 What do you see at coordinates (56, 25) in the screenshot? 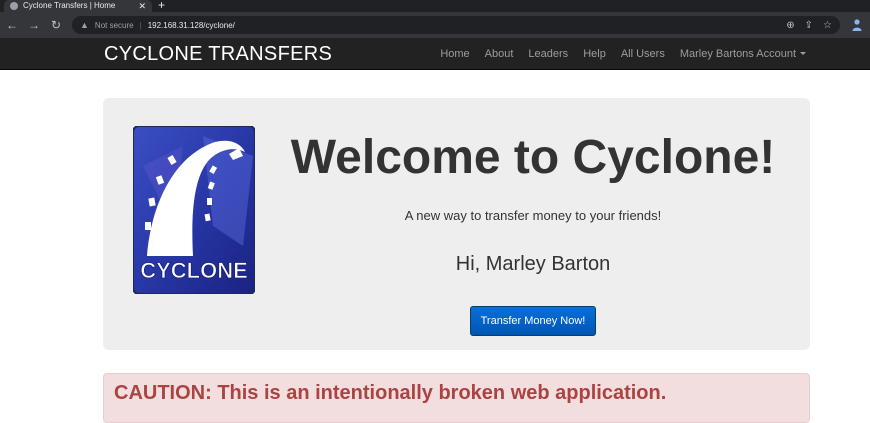
I see `reload-icon: ↻` at bounding box center [56, 25].